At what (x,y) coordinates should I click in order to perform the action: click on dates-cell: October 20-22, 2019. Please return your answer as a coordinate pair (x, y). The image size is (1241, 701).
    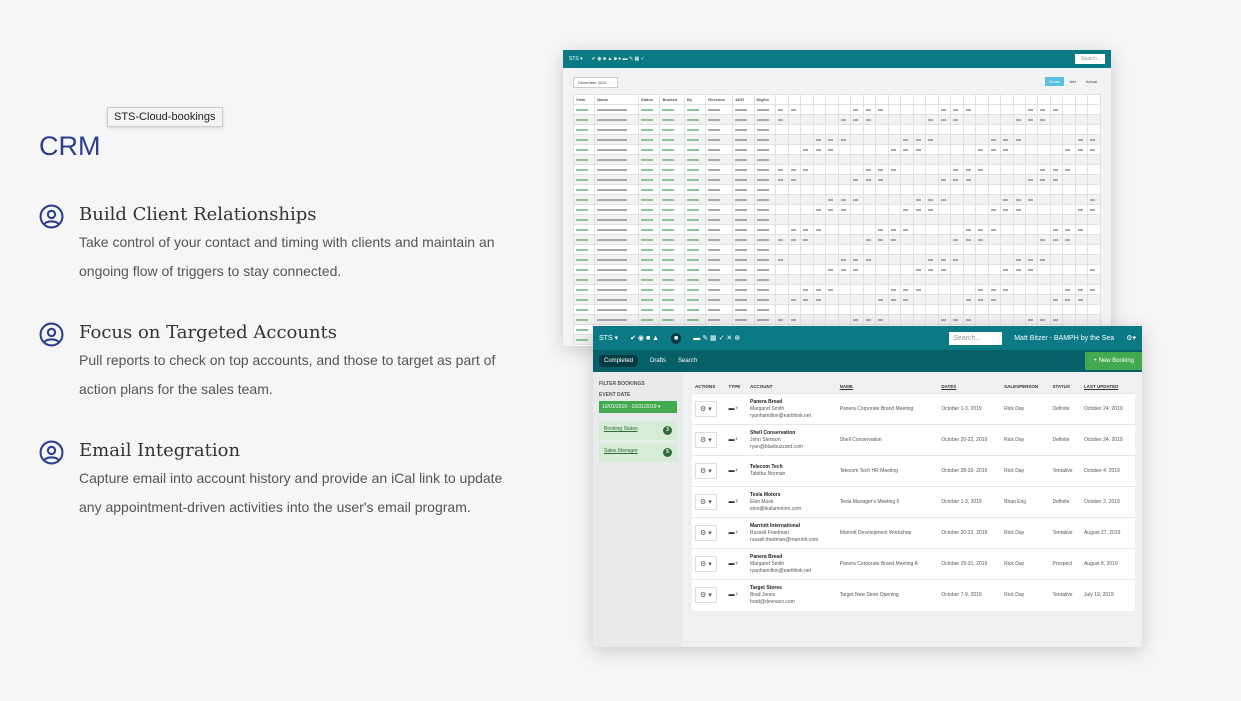
    Looking at the image, I should click on (970, 440).